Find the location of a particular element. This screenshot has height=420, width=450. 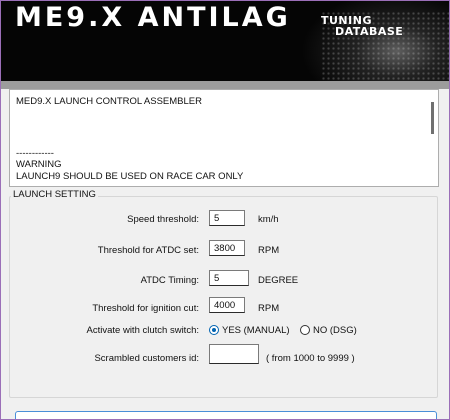

ignition-cut-label: Threshold for ignition cut: is located at coordinates (145, 308).